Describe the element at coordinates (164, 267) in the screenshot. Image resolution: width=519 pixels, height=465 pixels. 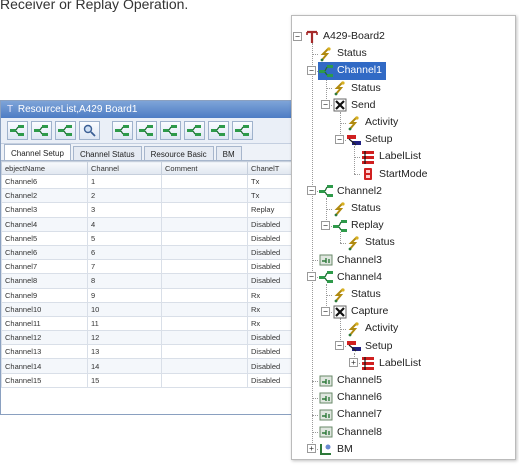
I see `table-row: Channel7 7 Disabled` at that location.